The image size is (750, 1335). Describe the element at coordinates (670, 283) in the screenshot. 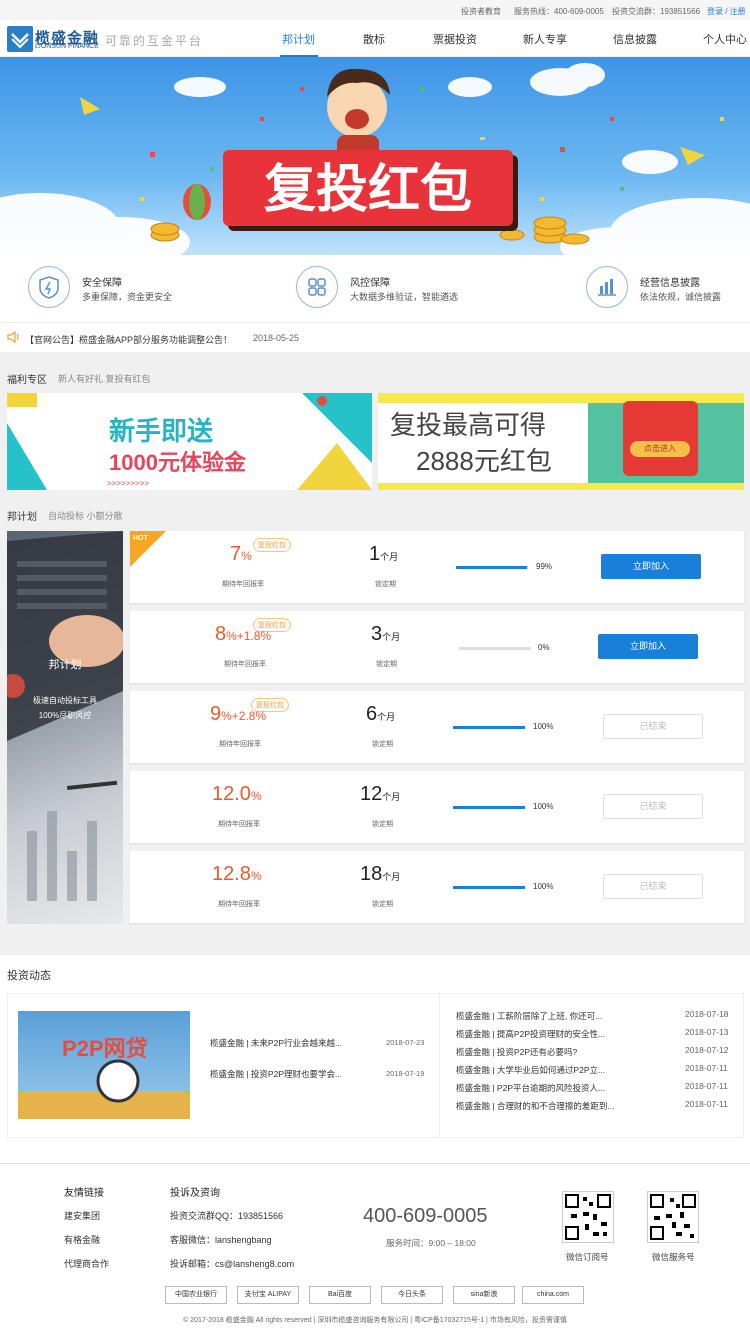

I see `feature-title-disclosure: 经营信息披露` at that location.